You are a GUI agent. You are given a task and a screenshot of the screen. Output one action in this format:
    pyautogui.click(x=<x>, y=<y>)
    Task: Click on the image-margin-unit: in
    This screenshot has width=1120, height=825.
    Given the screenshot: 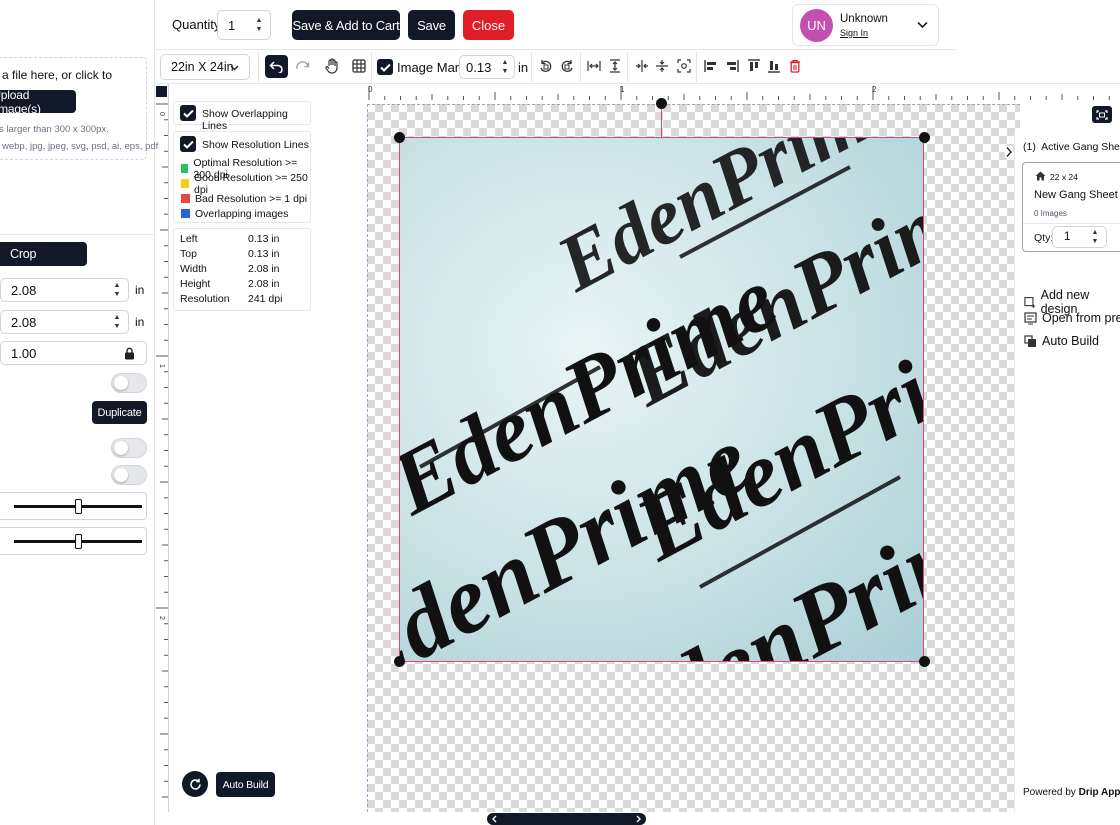 What is the action you would take?
    pyautogui.click(x=523, y=67)
    